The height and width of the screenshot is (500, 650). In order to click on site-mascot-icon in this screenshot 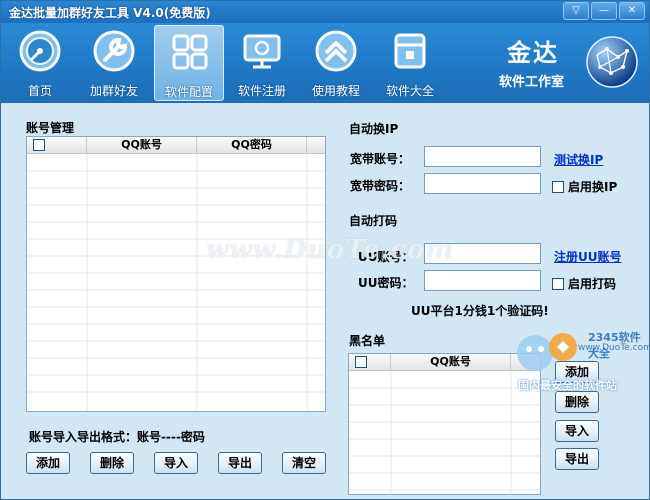, I will do `click(547, 352)`.